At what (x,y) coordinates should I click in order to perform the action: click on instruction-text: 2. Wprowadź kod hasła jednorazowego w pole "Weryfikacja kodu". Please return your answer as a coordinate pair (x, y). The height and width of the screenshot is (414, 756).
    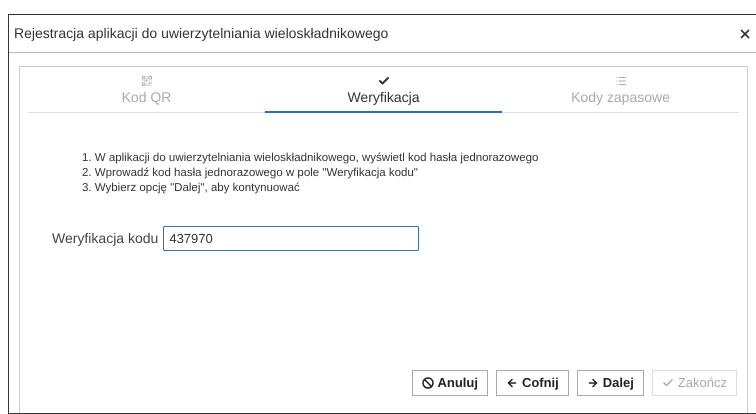
    Looking at the image, I should click on (250, 173).